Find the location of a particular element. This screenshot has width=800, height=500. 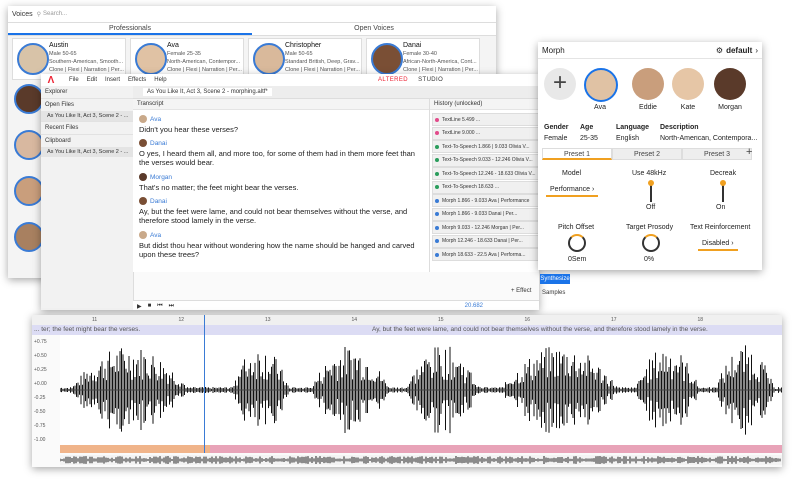

play-icon: ▶ is located at coordinates (139, 306).